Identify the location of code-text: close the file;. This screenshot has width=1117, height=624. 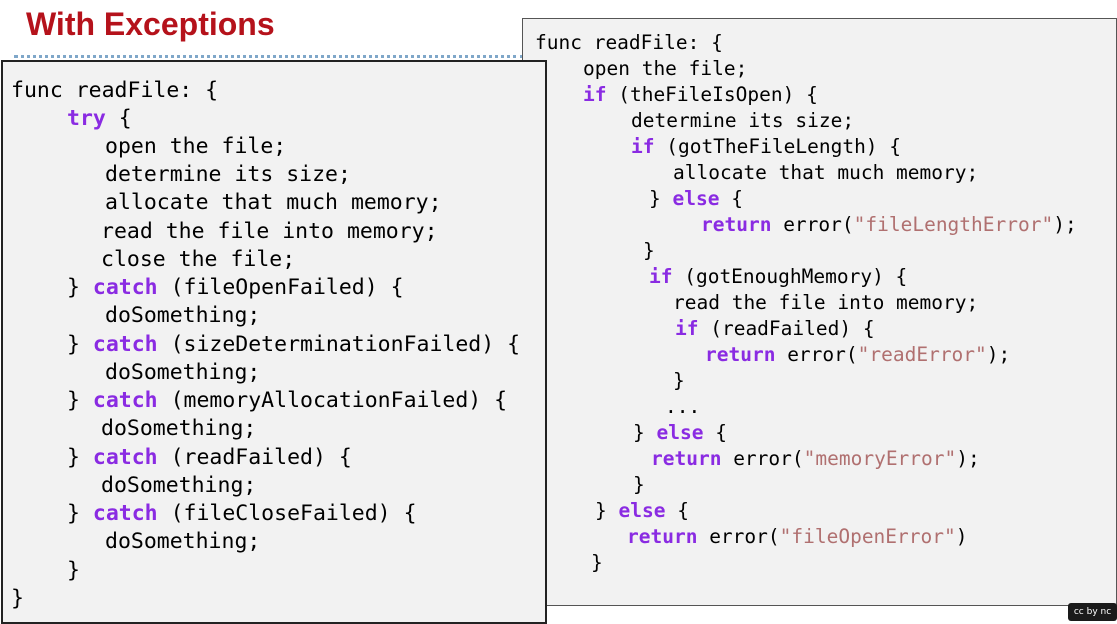
(198, 259).